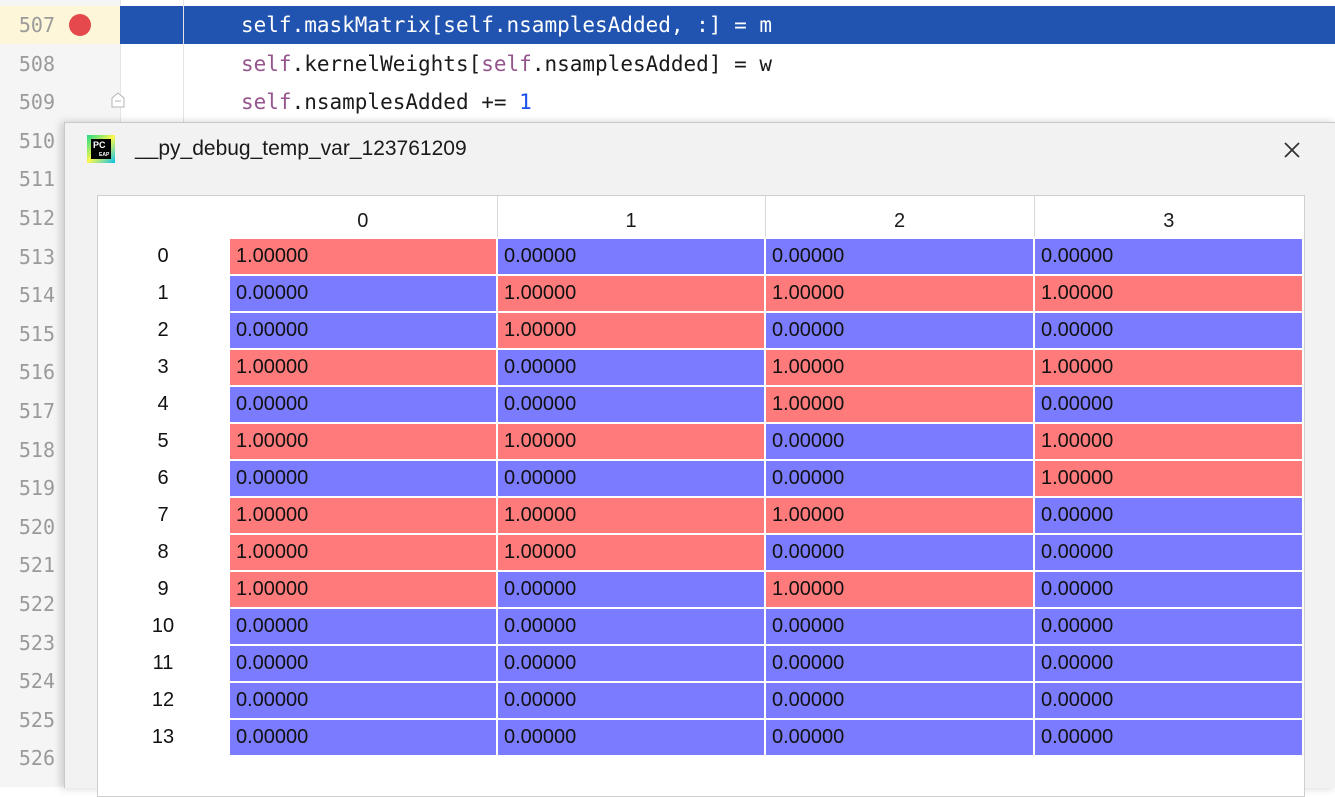 Image resolution: width=1335 pixels, height=797 pixels. What do you see at coordinates (163, 737) in the screenshot?
I see `row-index: 13` at bounding box center [163, 737].